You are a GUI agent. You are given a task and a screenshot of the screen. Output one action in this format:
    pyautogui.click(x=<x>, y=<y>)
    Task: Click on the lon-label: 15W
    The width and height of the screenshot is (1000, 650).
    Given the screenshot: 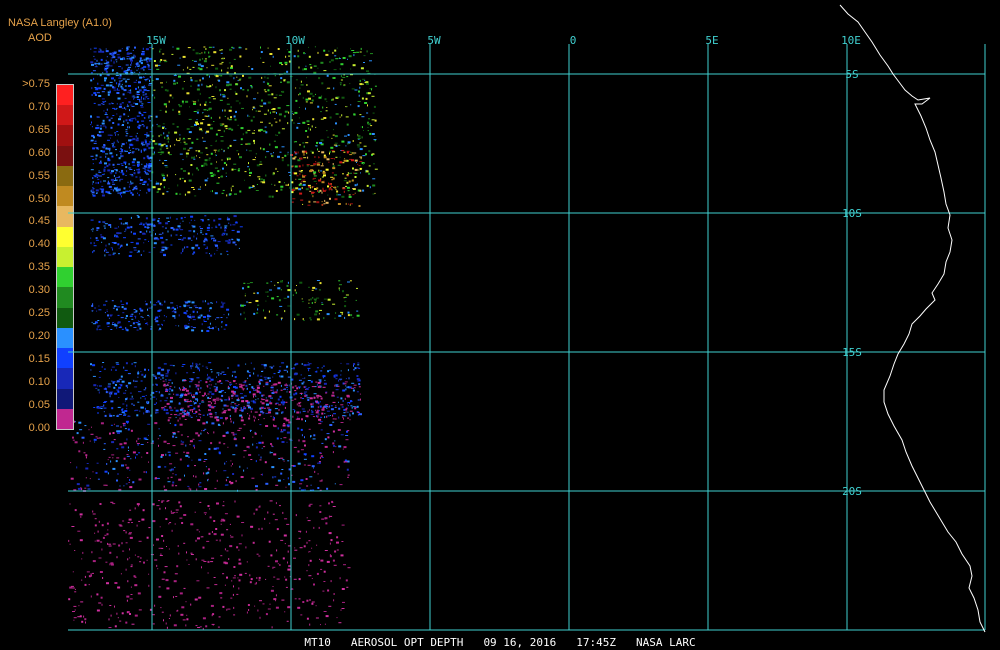 What is the action you would take?
    pyautogui.click(x=156, y=40)
    